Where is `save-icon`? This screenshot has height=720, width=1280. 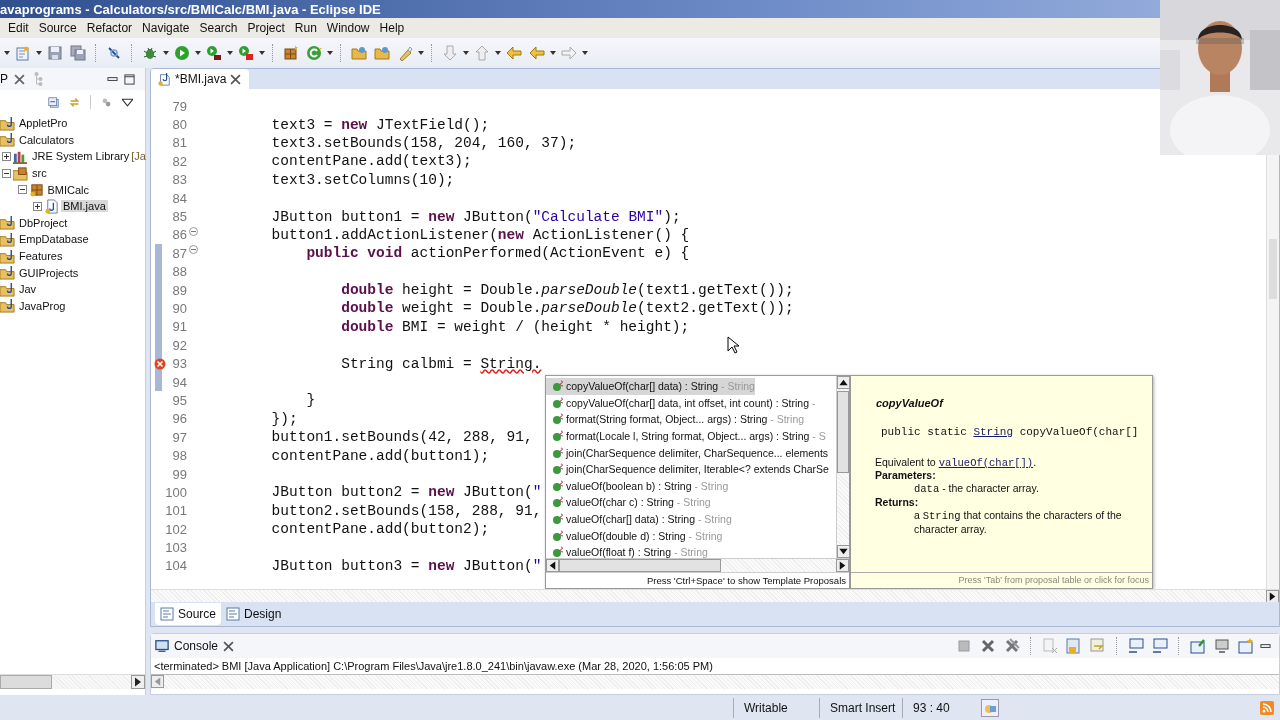
save-icon is located at coordinates (55, 53).